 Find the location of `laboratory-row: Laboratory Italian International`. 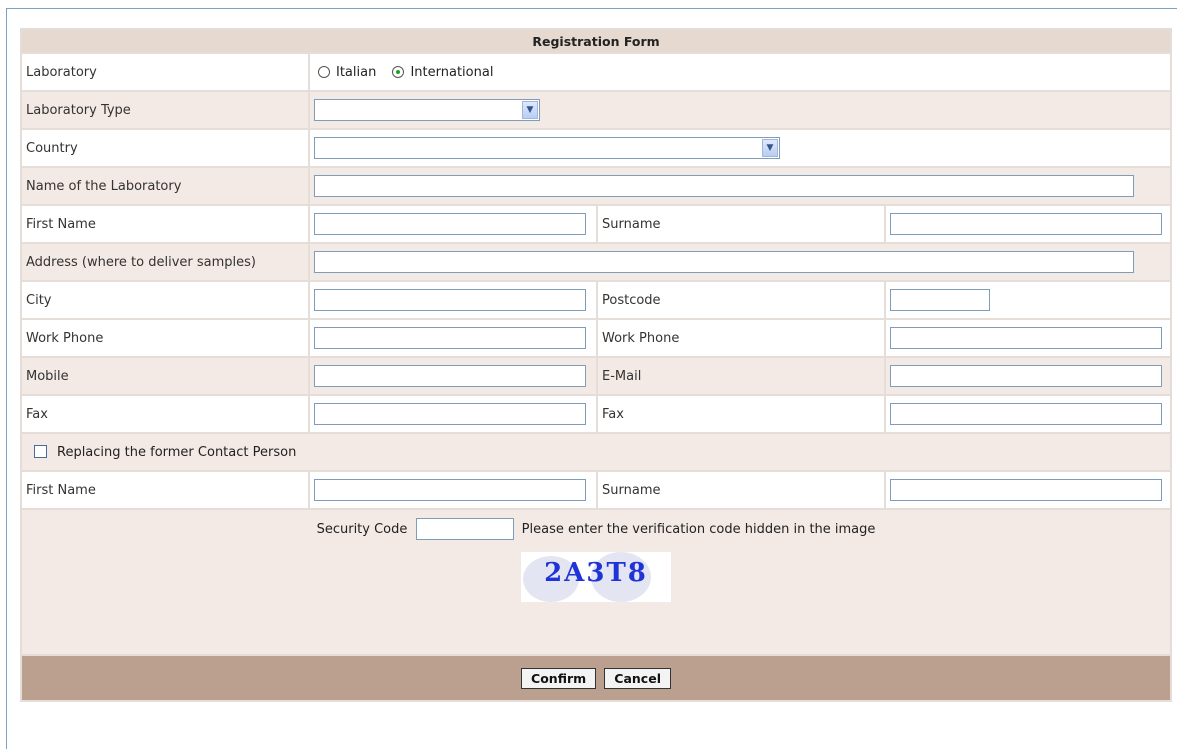

laboratory-row: Laboratory Italian International is located at coordinates (596, 72).